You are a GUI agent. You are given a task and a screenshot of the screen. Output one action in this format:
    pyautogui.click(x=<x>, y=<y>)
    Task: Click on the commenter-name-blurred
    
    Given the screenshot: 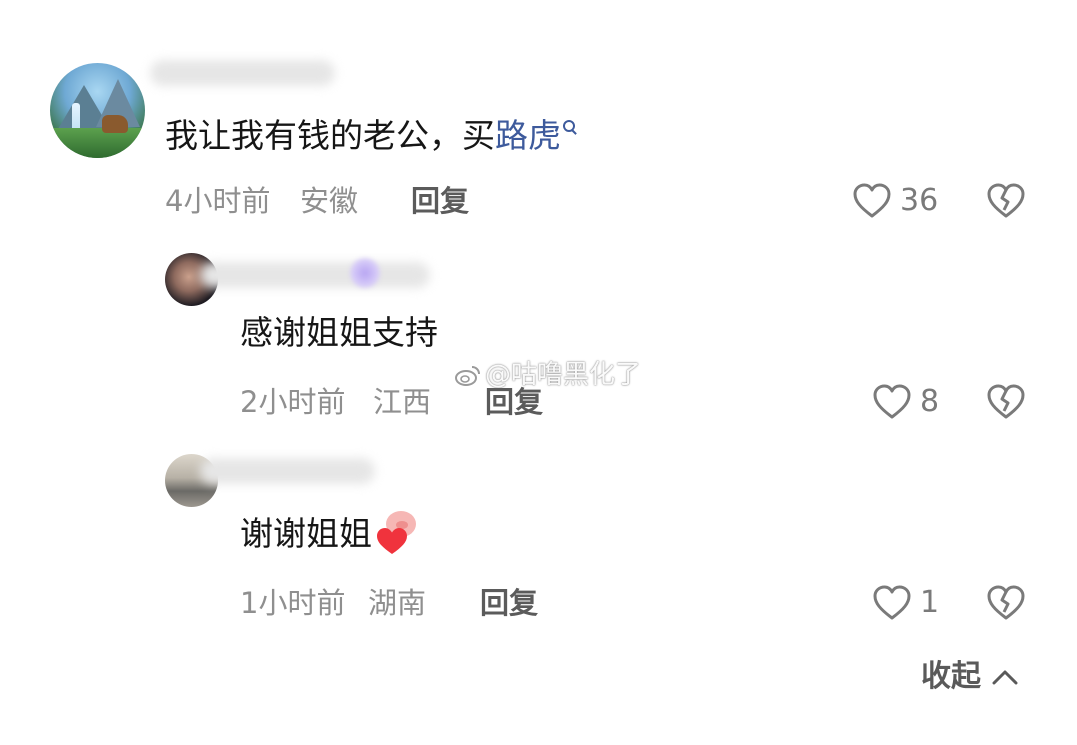 What is the action you would take?
    pyautogui.click(x=242, y=73)
    